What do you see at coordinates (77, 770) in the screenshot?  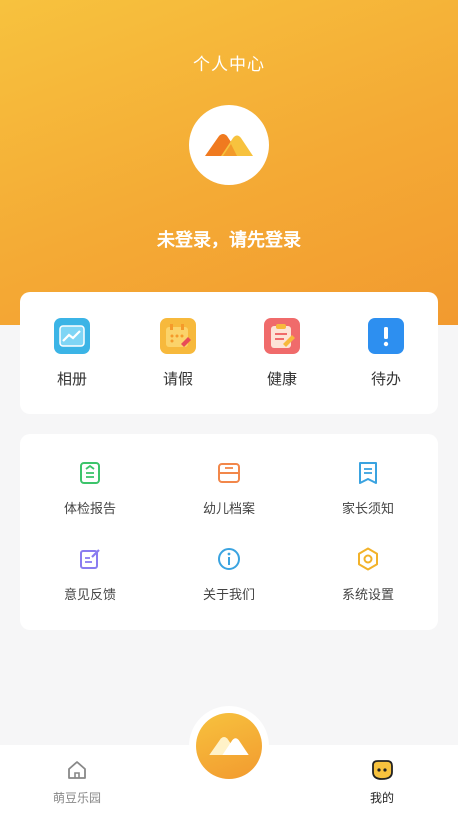 I see `home-icon` at bounding box center [77, 770].